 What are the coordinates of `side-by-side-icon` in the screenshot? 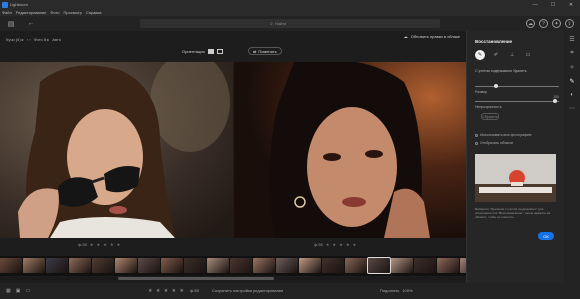 It's located at (210, 51).